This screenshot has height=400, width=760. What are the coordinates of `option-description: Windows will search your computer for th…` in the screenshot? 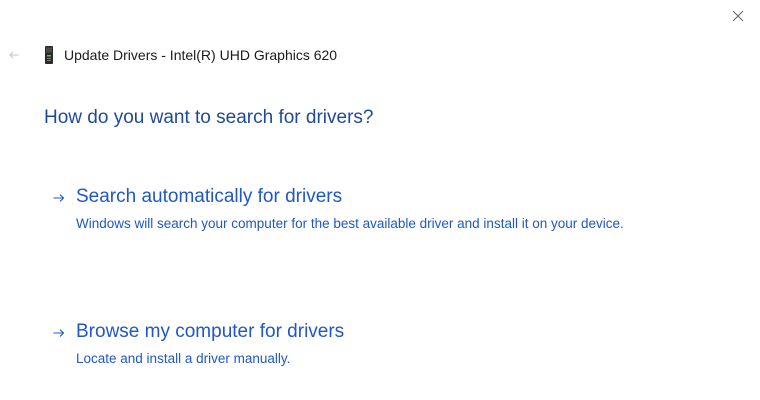 It's located at (350, 223).